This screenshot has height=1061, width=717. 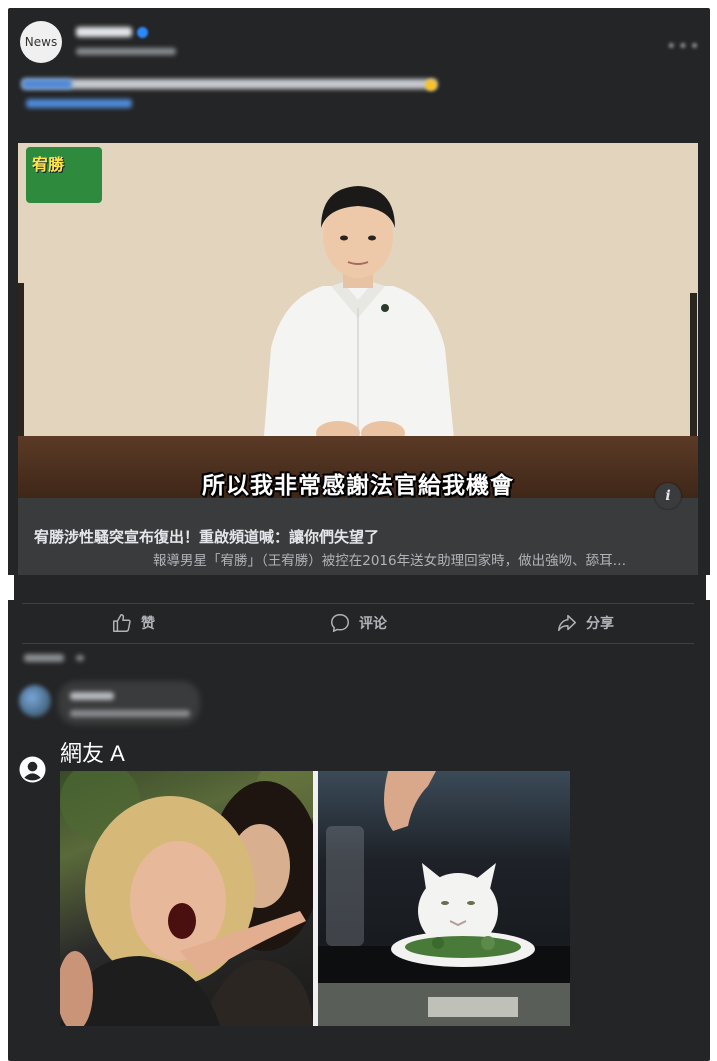 I want to click on channel-logo-text: 宥勝, so click(x=48, y=164).